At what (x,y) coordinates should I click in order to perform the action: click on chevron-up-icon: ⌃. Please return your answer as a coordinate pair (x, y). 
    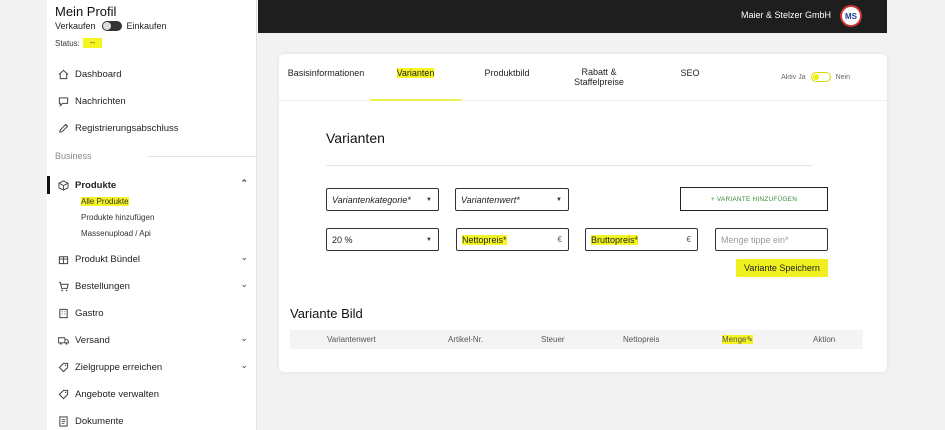
    Looking at the image, I should click on (244, 183).